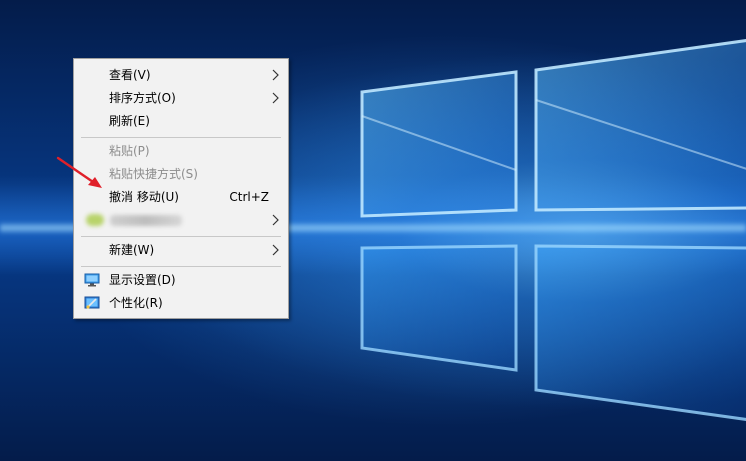 Image resolution: width=746 pixels, height=461 pixels. I want to click on blurred-label, so click(146, 220).